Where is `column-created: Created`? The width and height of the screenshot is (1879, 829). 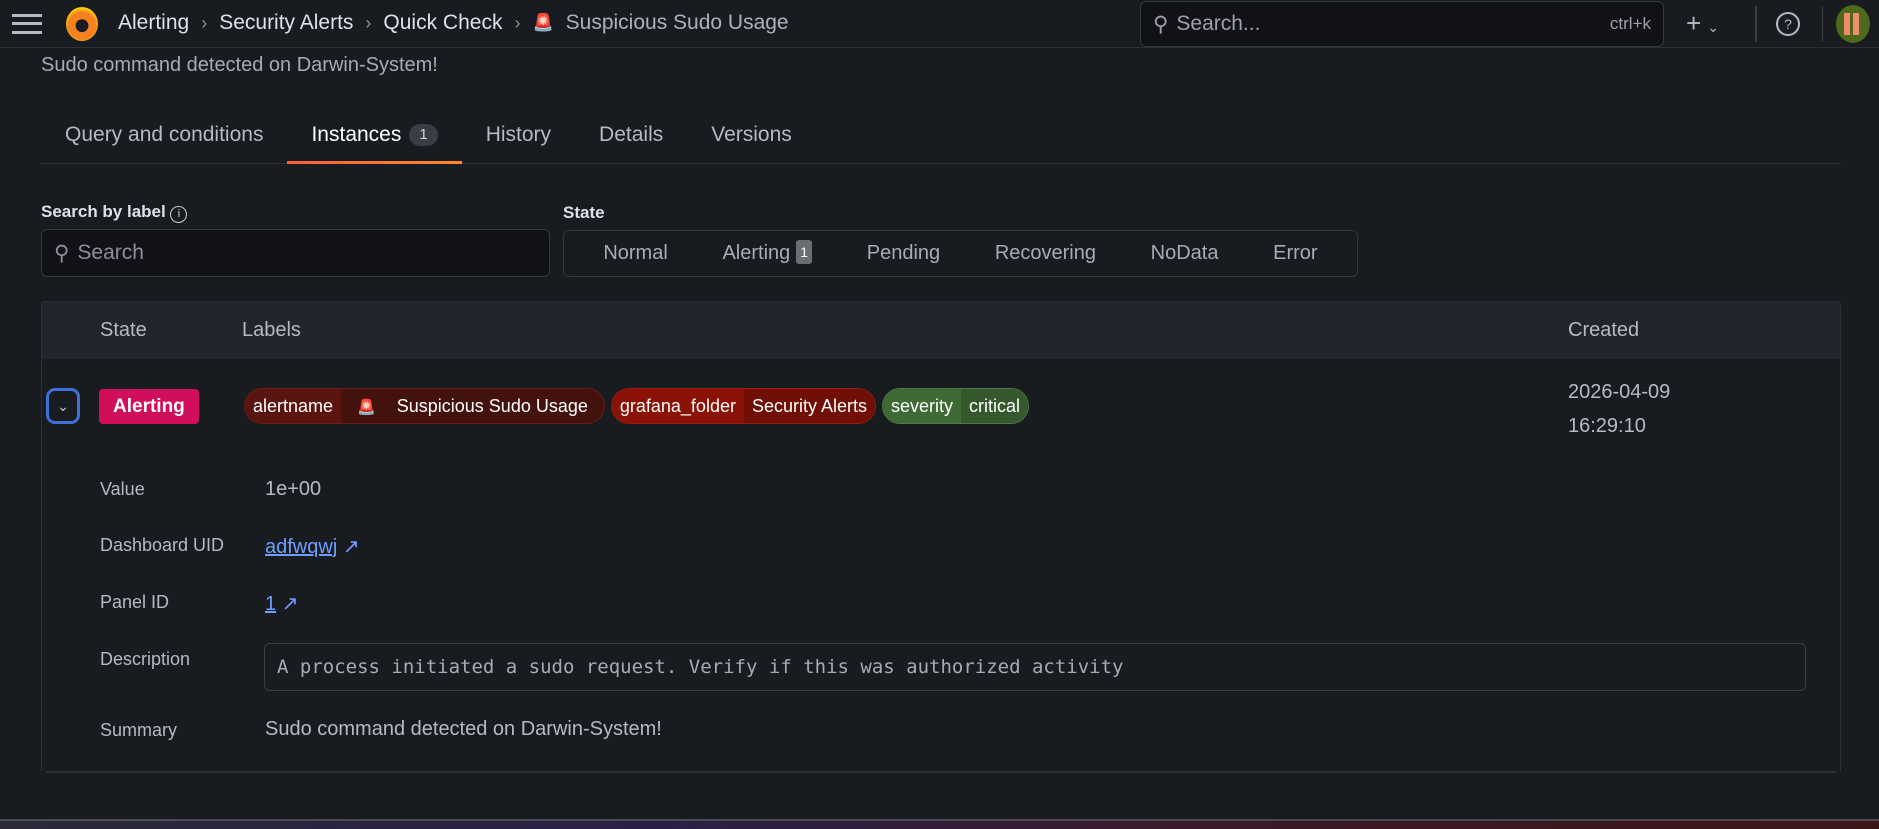 column-created: Created is located at coordinates (1603, 330).